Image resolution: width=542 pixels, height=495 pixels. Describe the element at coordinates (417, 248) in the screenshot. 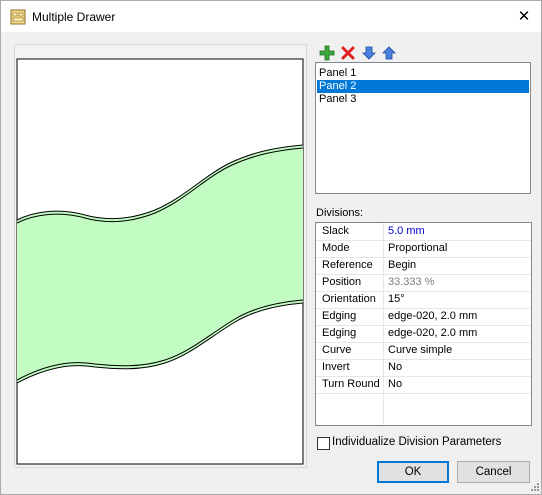

I see `property-value: Proportional` at that location.